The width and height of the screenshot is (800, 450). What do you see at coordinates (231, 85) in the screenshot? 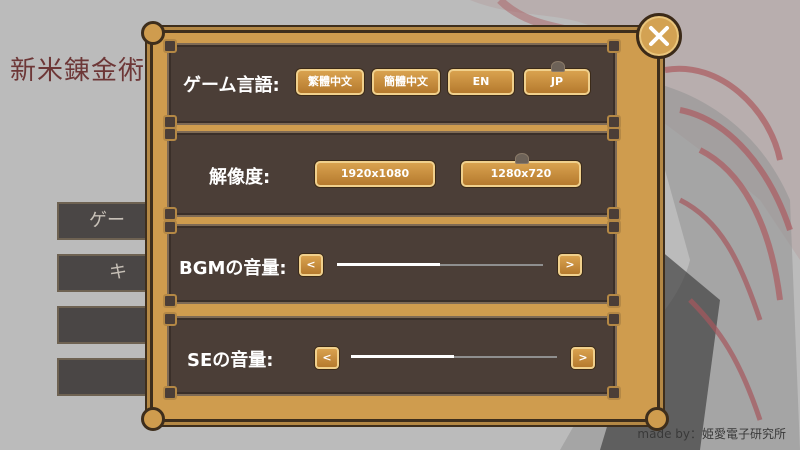
I see `language-label: ゲーム言語:` at bounding box center [231, 85].